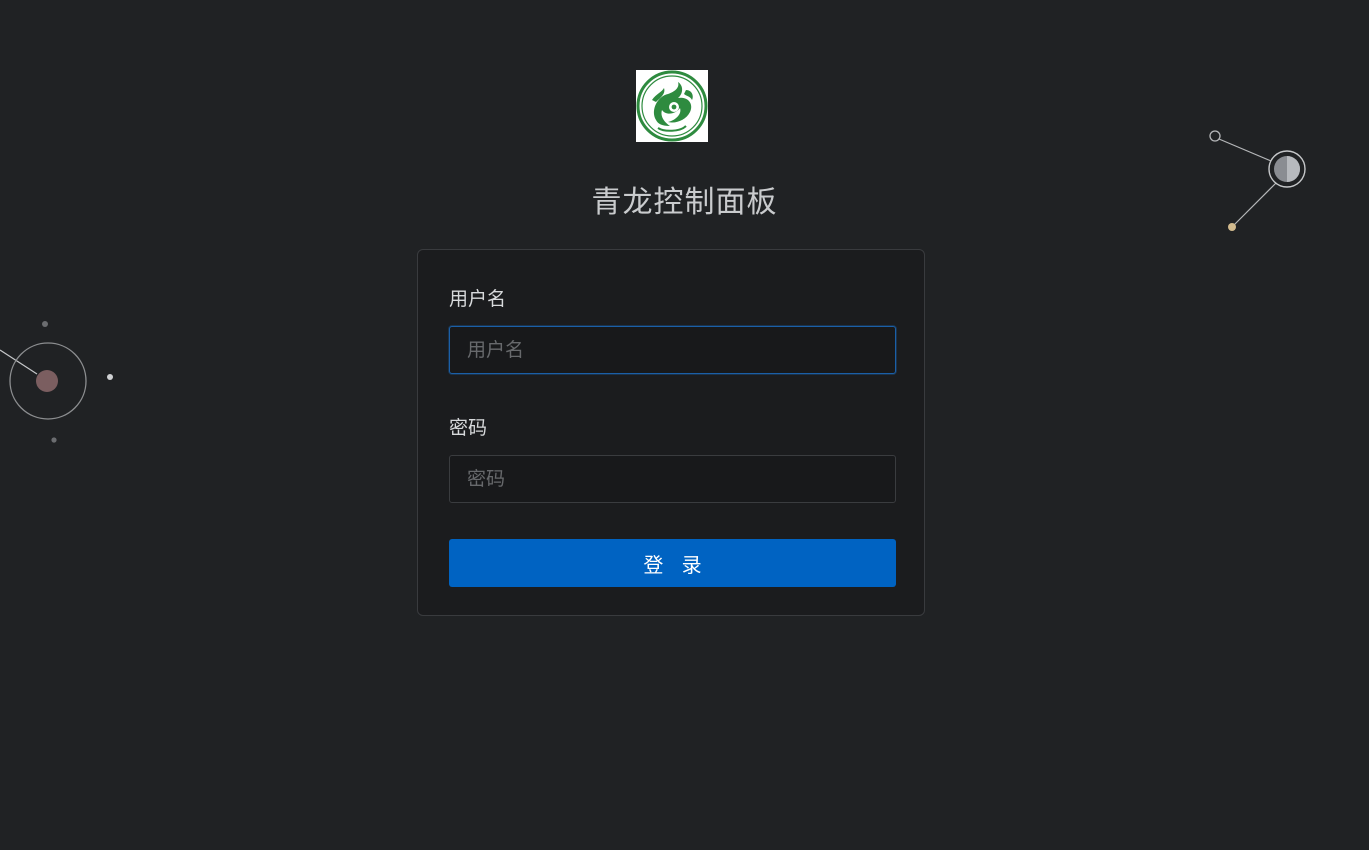  Describe the element at coordinates (468, 428) in the screenshot. I see `password-label: 密码` at that location.